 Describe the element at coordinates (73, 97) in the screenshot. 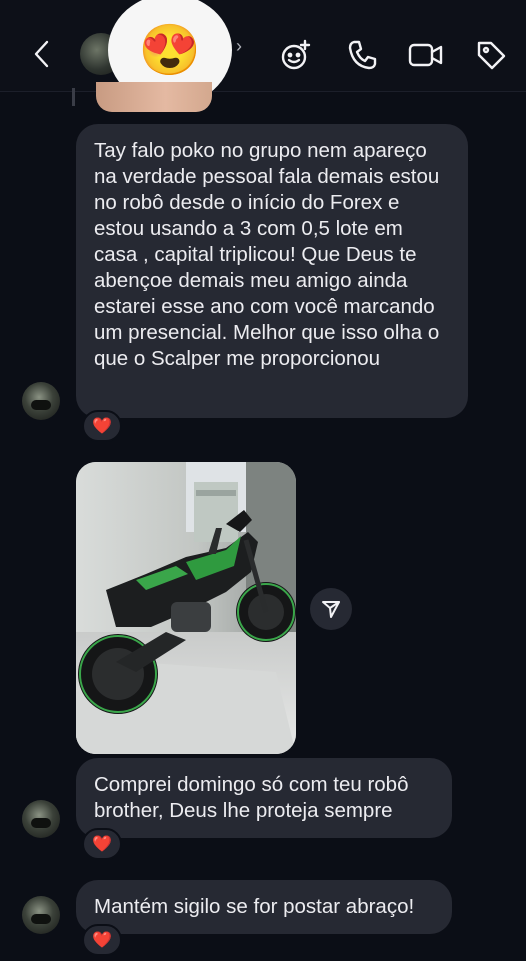

I see `thread-line` at that location.